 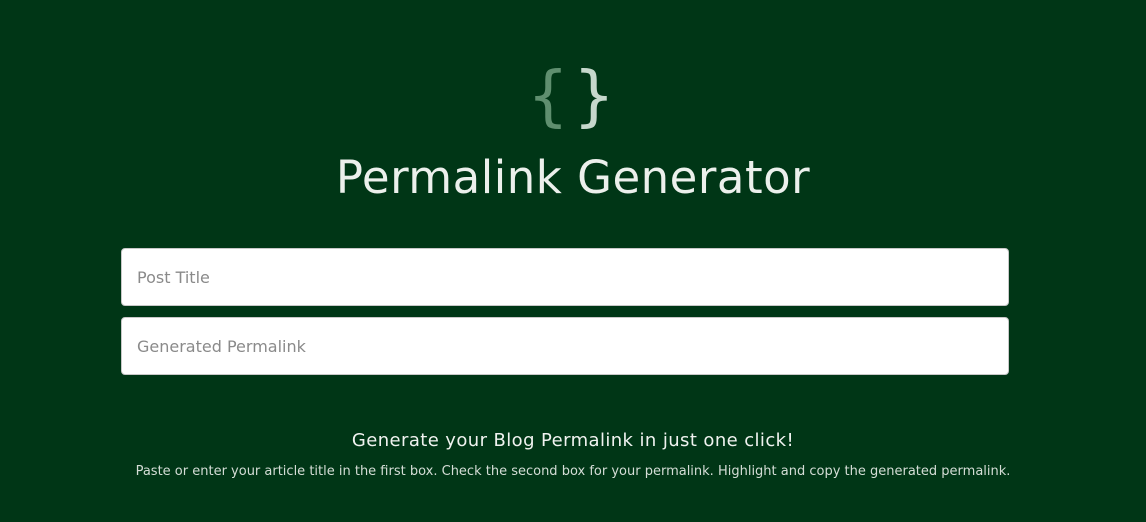 What do you see at coordinates (596, 95) in the screenshot?
I see `right-brace: }` at bounding box center [596, 95].